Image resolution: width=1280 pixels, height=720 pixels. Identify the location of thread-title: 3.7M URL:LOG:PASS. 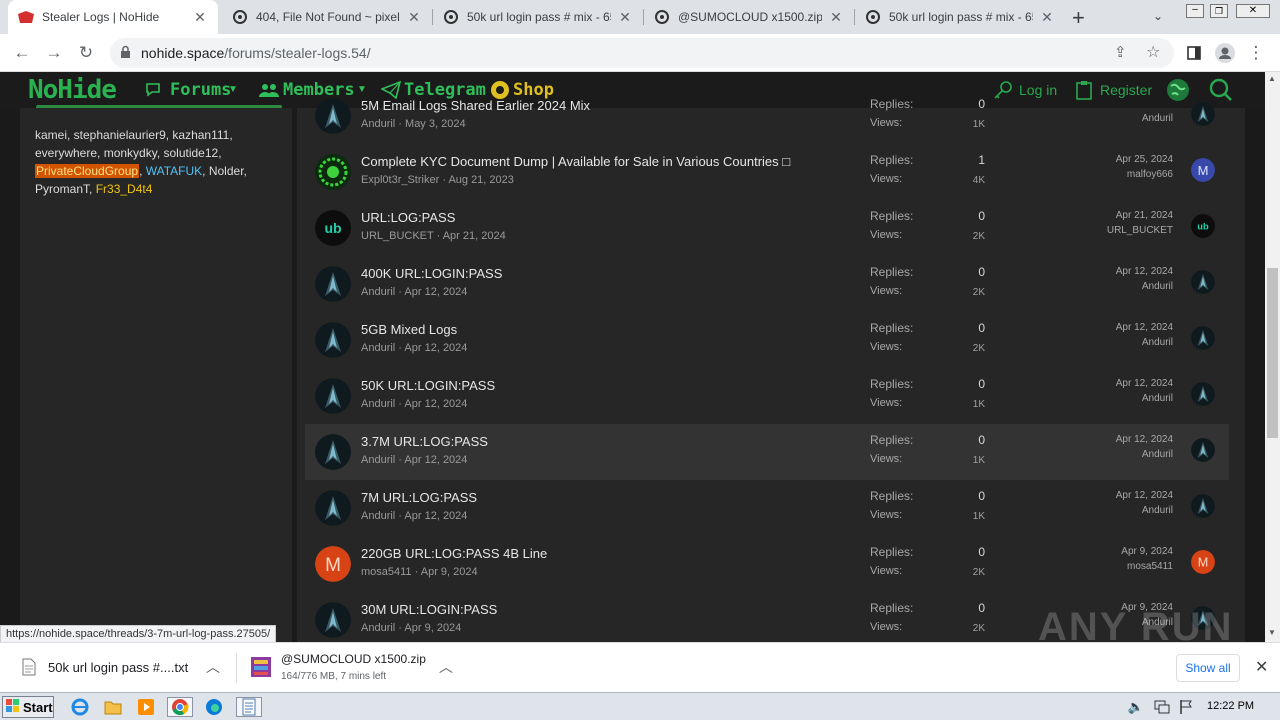
(424, 441).